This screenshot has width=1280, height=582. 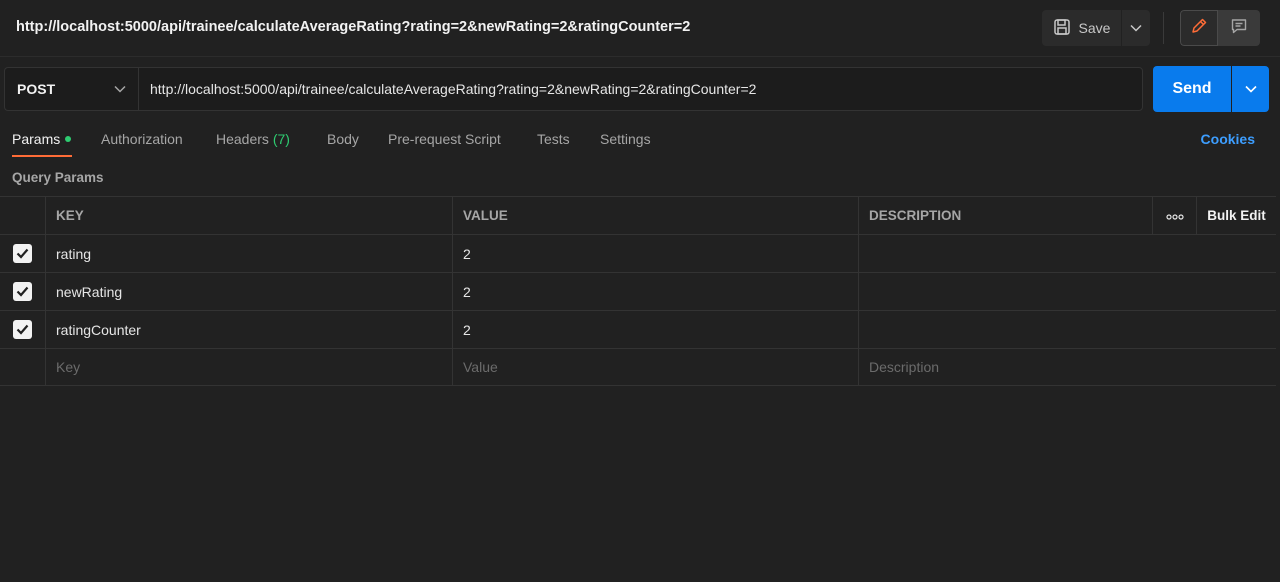 What do you see at coordinates (22, 215) in the screenshot?
I see `header-check-cell` at bounding box center [22, 215].